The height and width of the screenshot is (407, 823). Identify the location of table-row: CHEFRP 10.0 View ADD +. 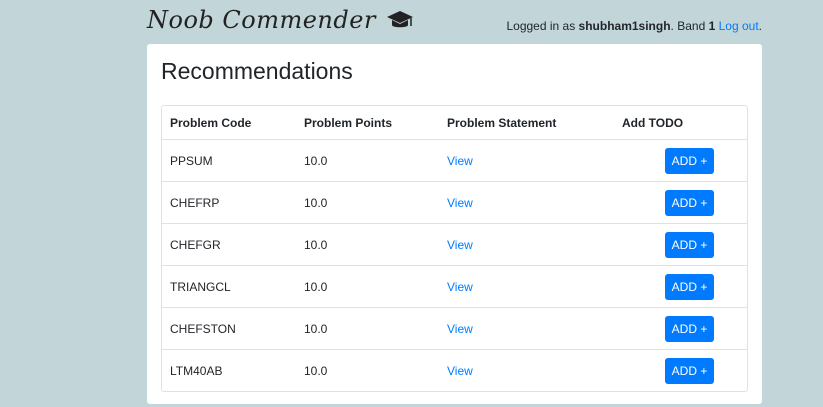
(454, 202).